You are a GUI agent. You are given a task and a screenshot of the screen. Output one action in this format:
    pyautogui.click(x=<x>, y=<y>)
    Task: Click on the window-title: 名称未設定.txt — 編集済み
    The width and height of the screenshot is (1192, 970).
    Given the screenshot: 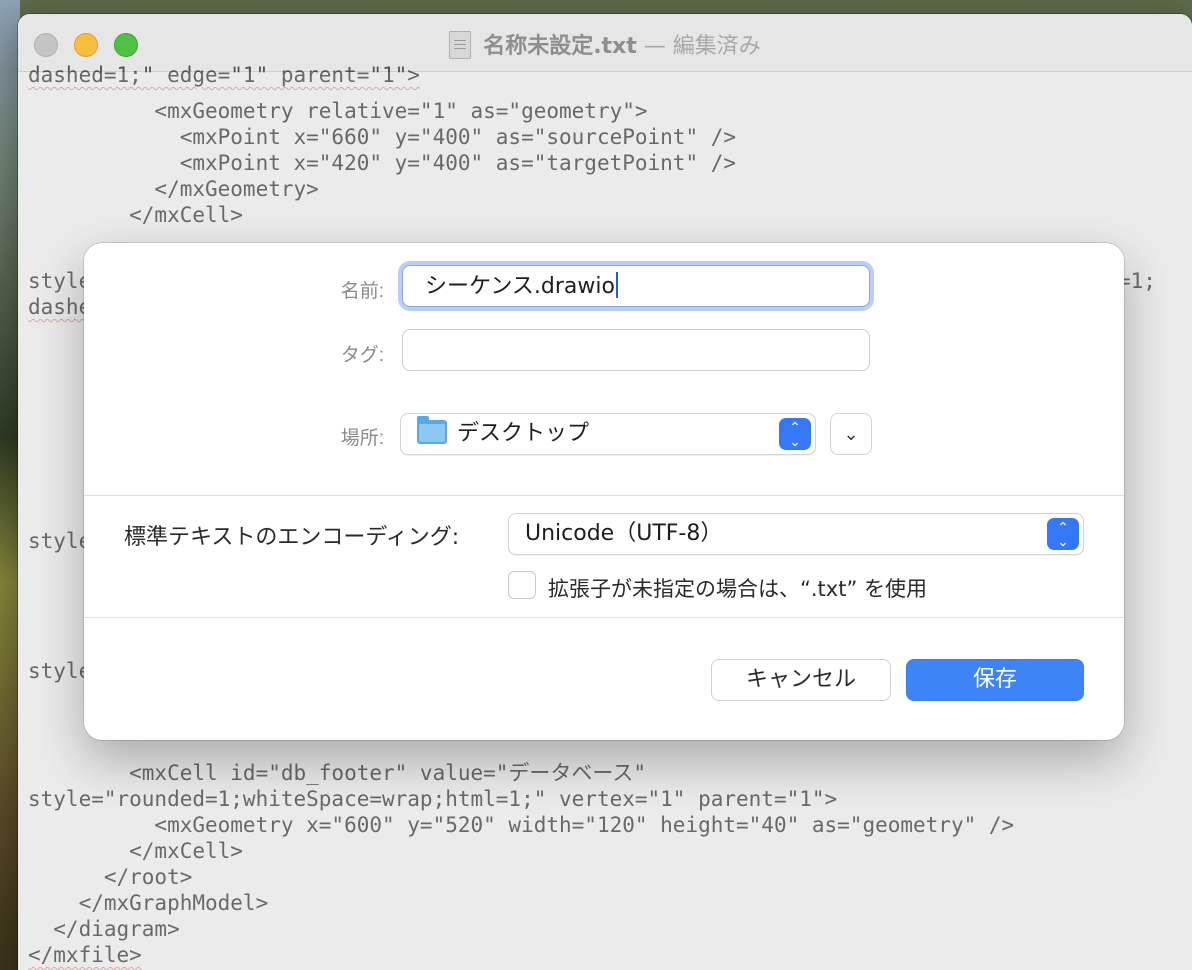 What is the action you would take?
    pyautogui.click(x=605, y=44)
    